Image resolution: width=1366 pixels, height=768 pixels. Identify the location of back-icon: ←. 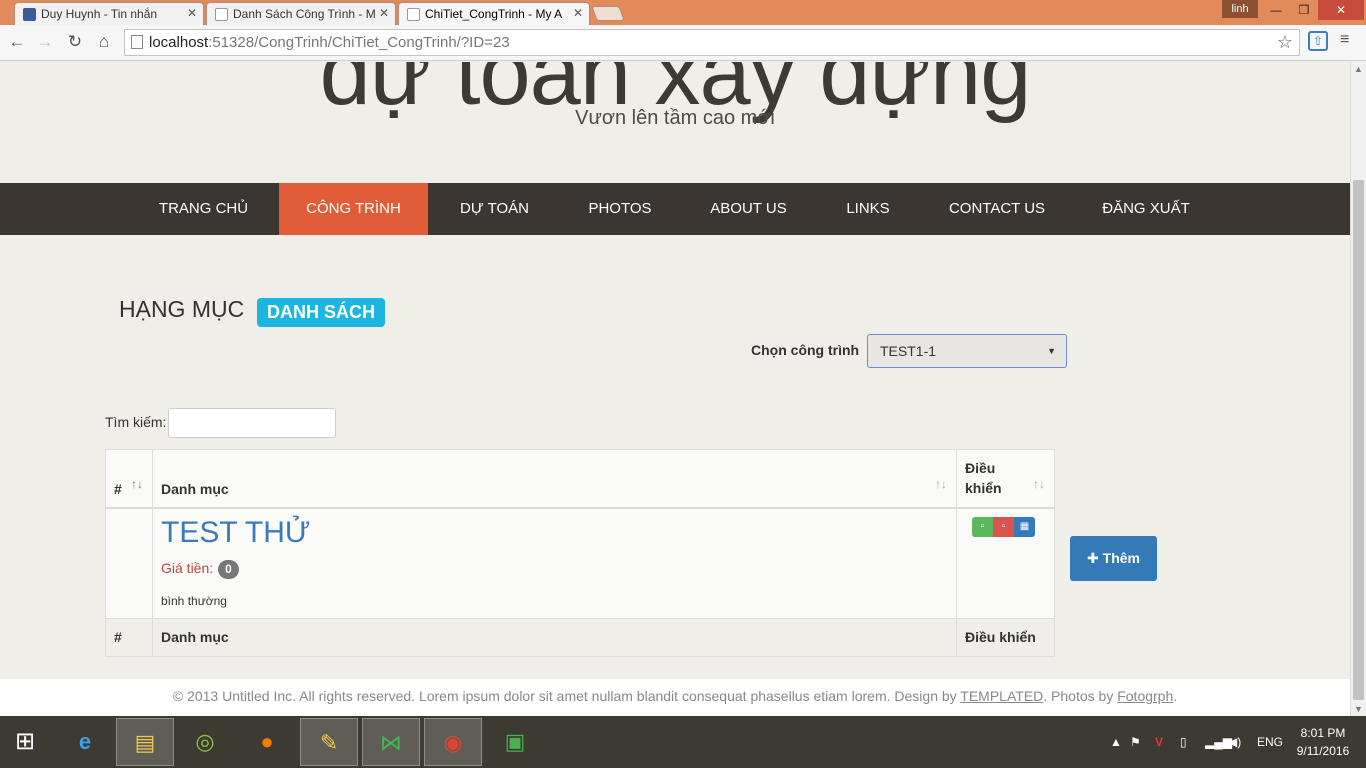
(17, 42).